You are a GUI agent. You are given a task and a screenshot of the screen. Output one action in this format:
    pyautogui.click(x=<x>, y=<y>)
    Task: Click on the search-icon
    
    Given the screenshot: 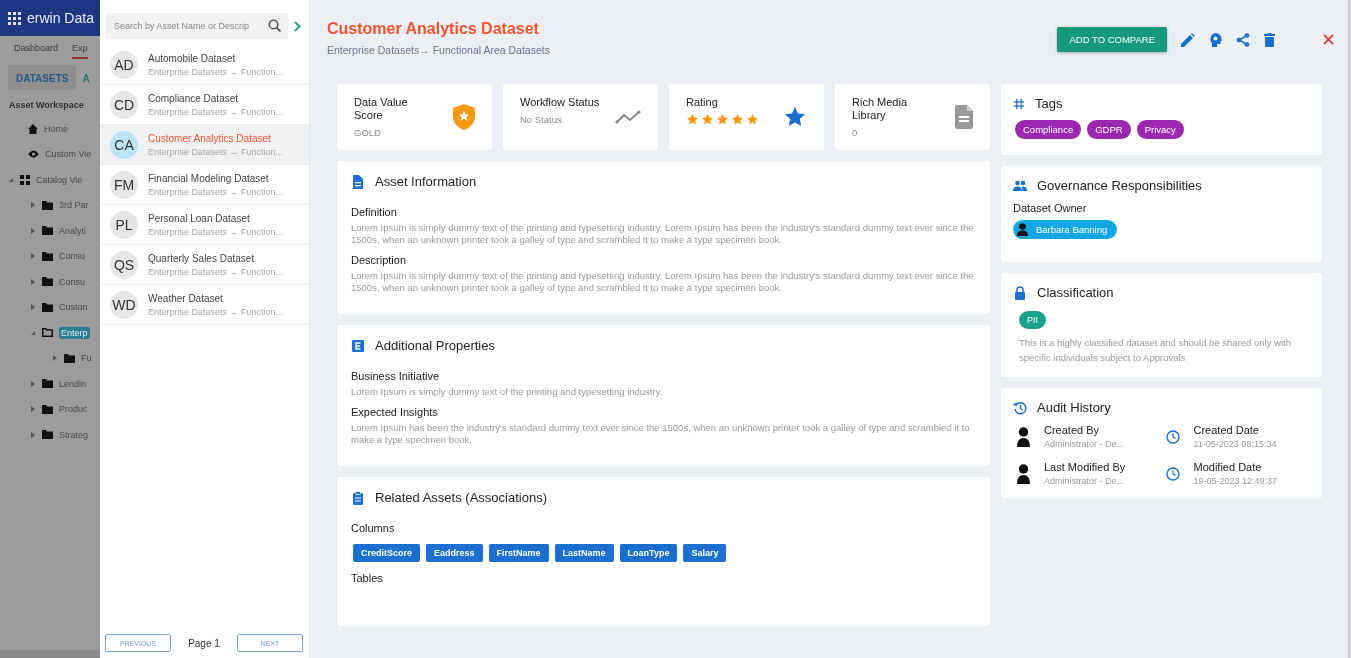 What is the action you would take?
    pyautogui.click(x=274, y=25)
    